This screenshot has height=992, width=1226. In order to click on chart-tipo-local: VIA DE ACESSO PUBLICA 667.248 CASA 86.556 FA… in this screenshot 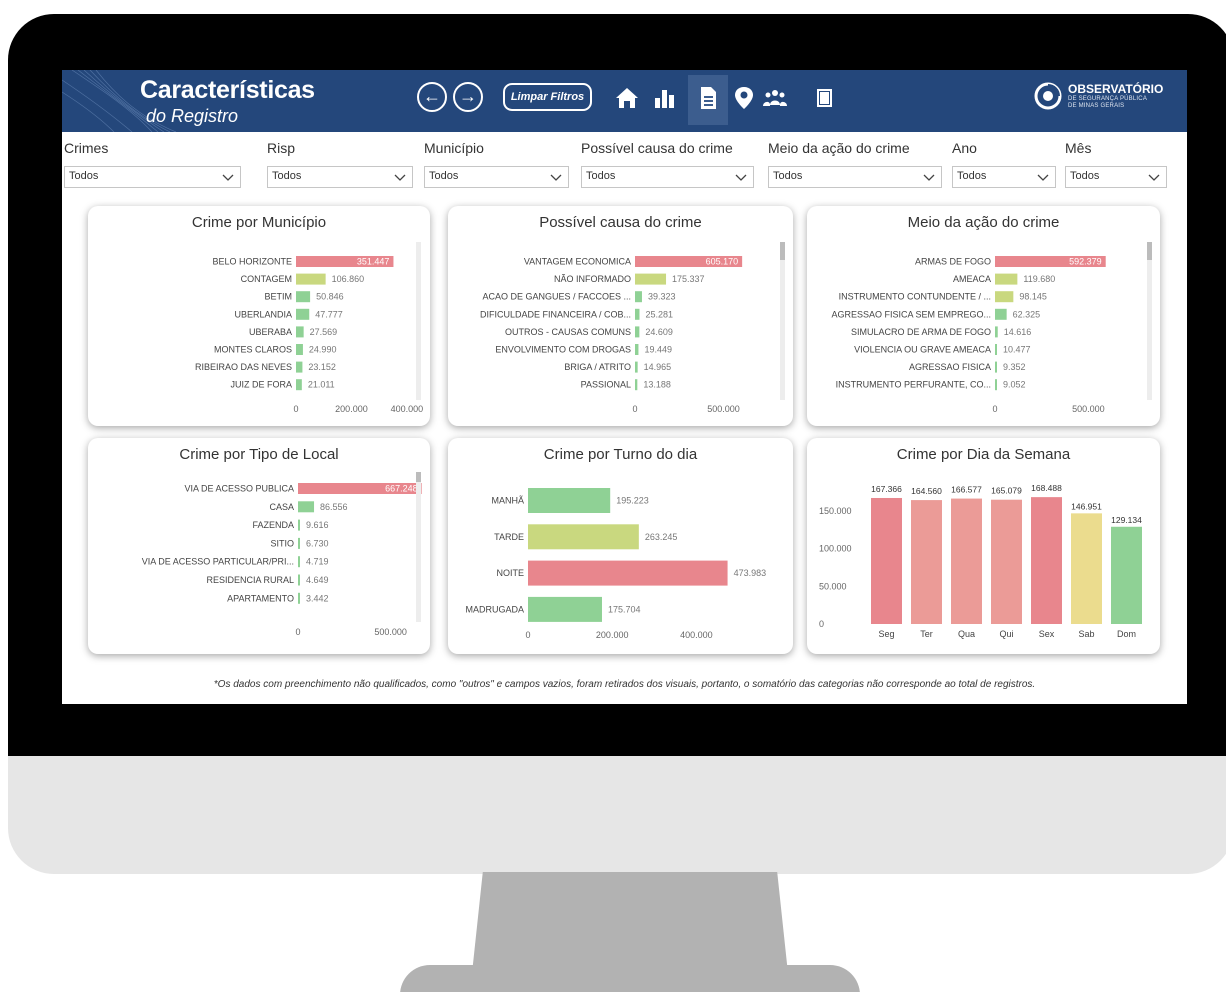, I will do `click(282, 560)`.